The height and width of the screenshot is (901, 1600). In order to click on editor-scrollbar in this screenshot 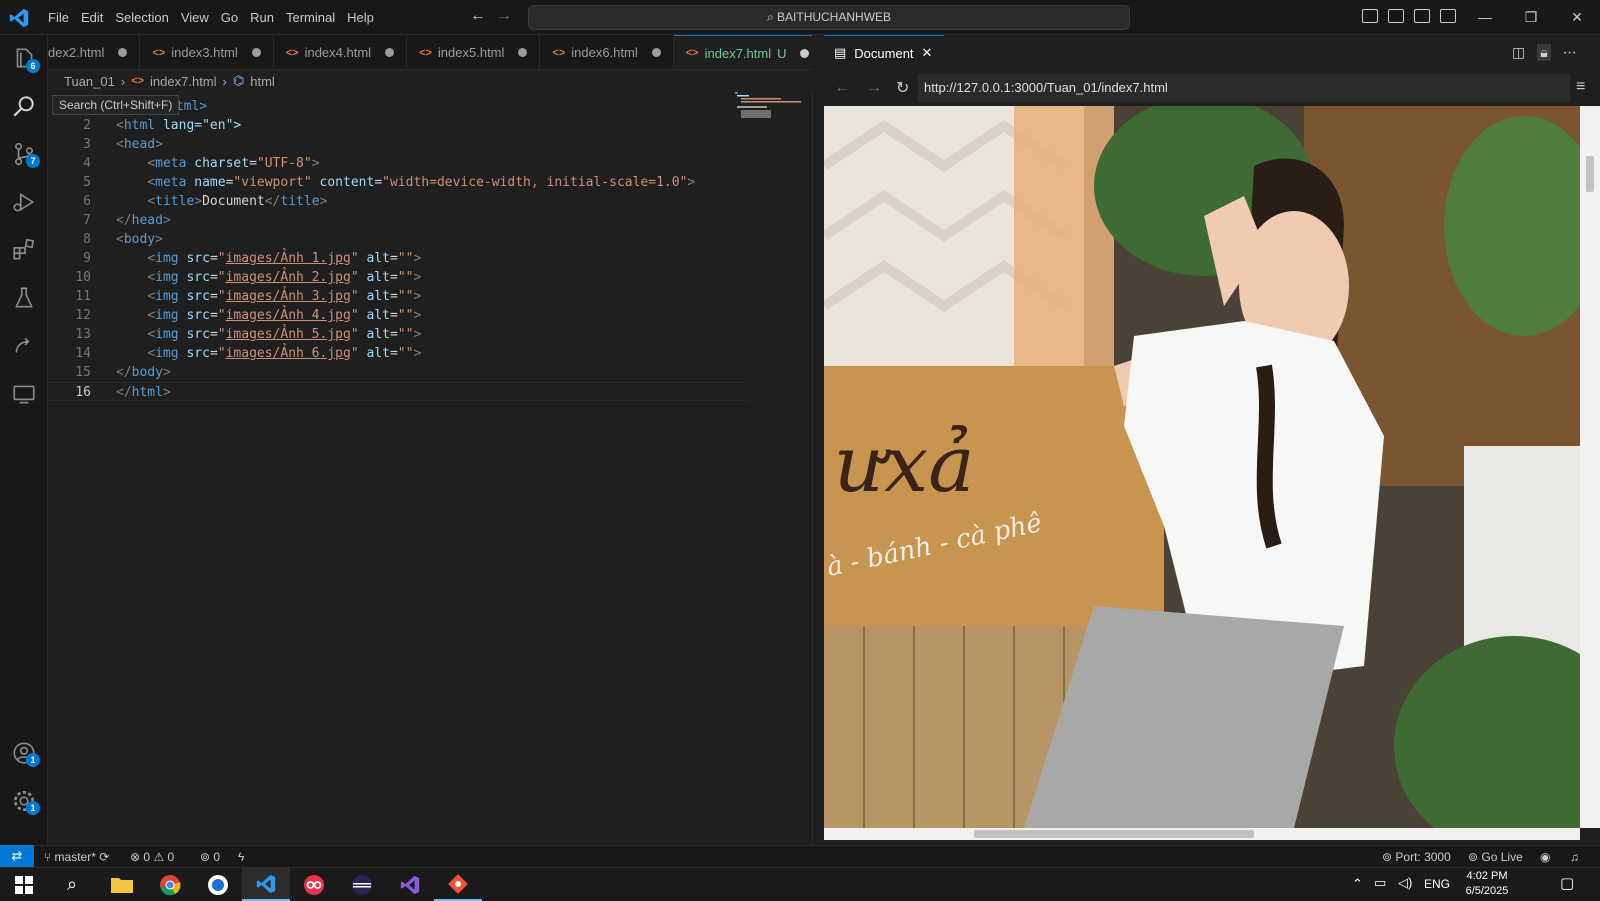, I will do `click(817, 468)`.